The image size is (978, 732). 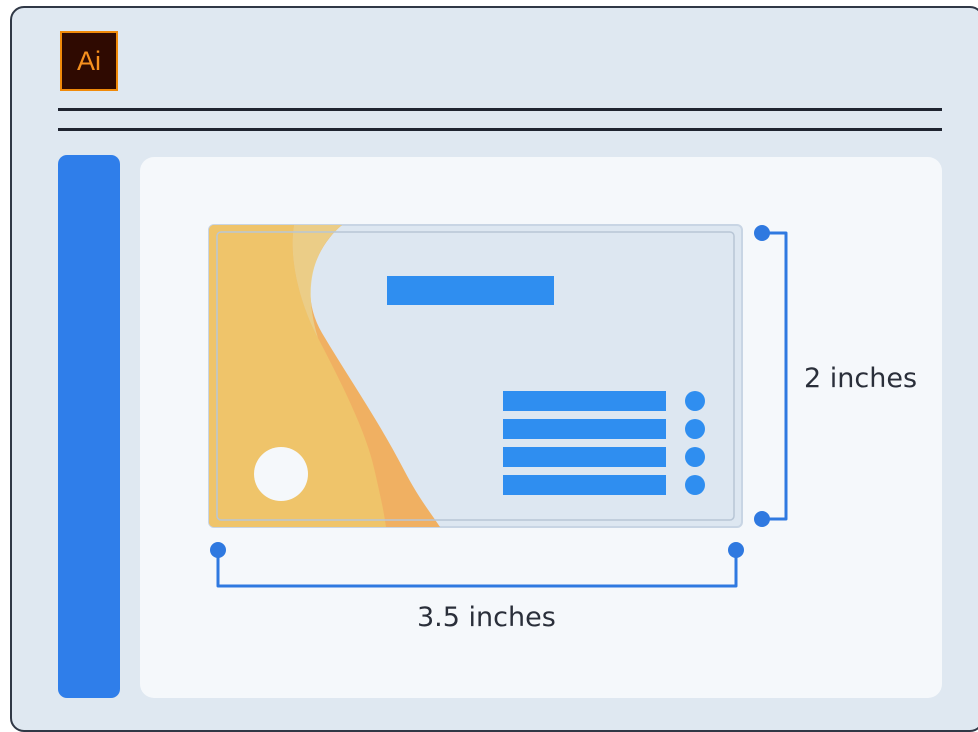 I want to click on width-dimension-line, so click(x=477, y=565).